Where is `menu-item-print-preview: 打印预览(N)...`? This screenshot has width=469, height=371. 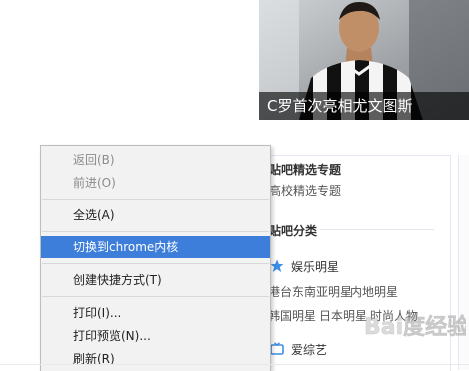
menu-item-print-preview: 打印预览(N)... is located at coordinates (155, 336).